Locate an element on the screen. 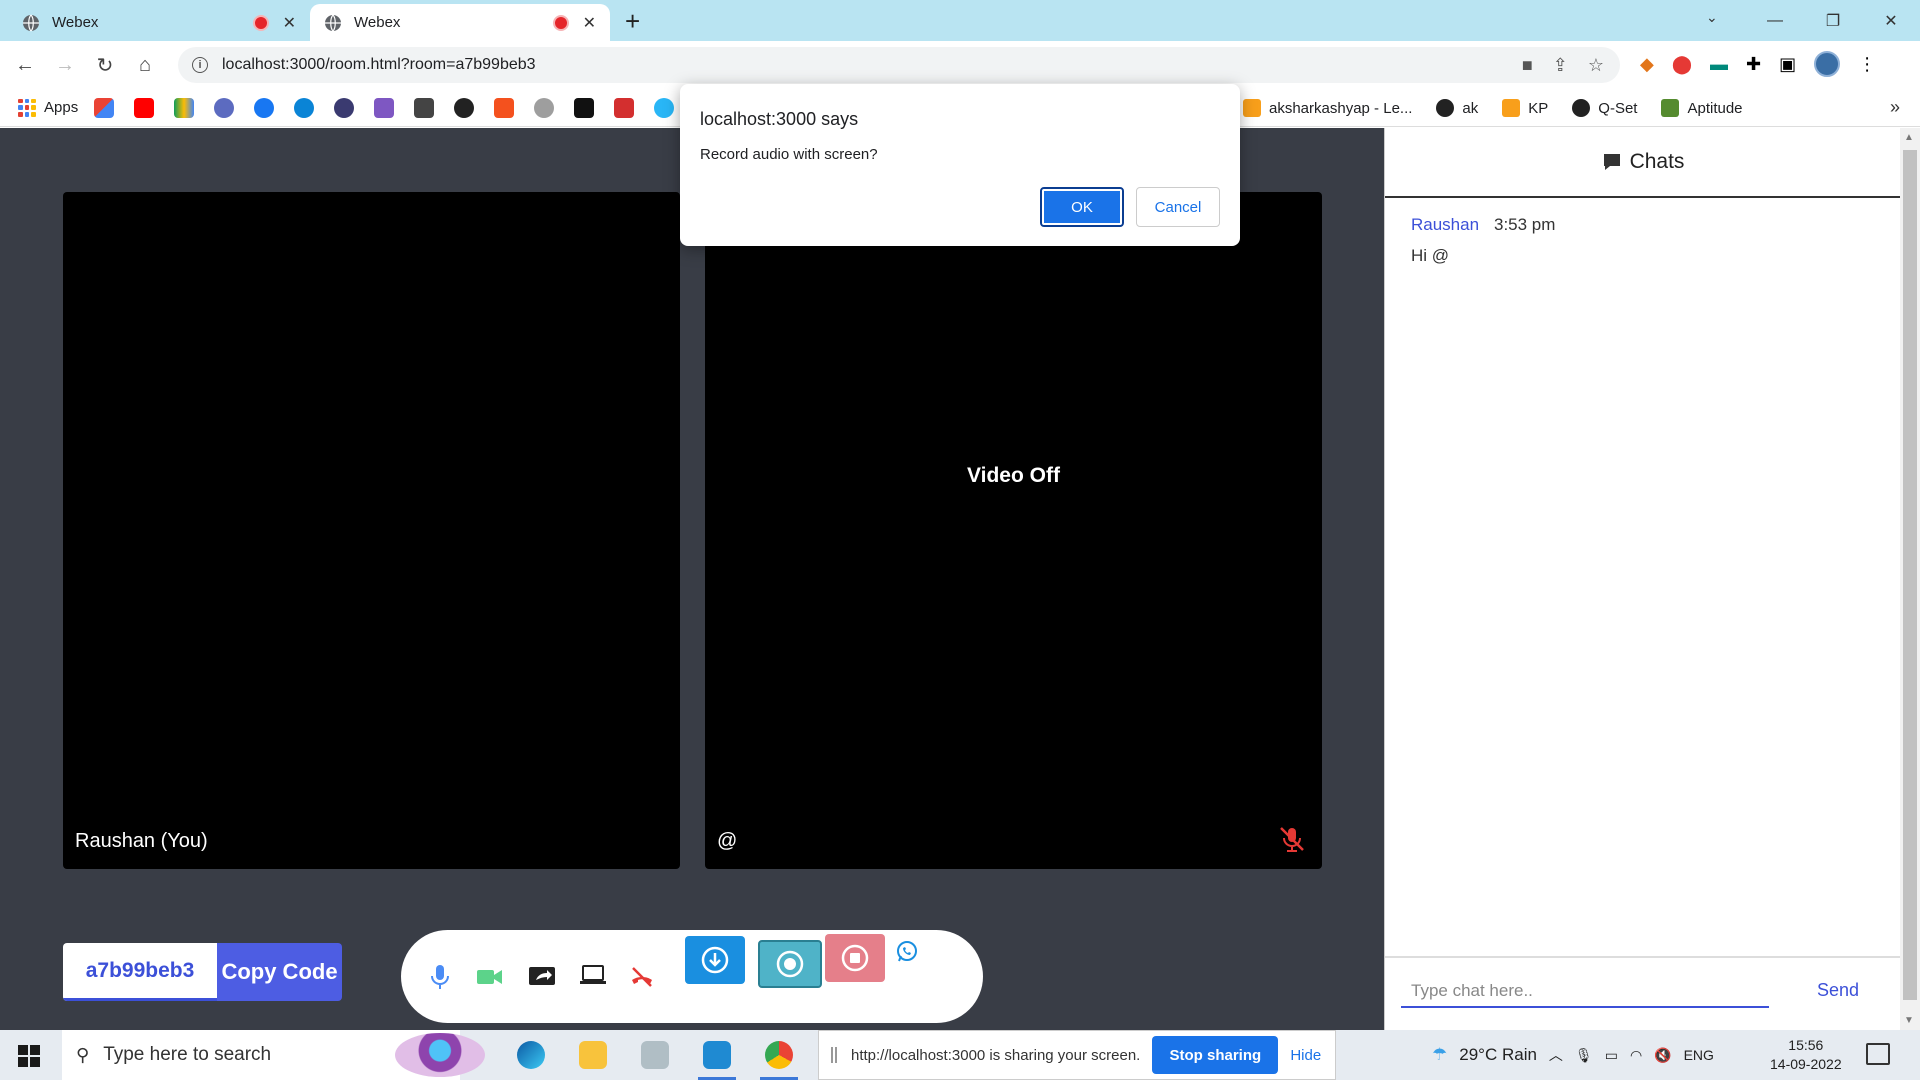 The width and height of the screenshot is (1920, 1080). camera-in-use-icon: ■ is located at coordinates (1527, 65).